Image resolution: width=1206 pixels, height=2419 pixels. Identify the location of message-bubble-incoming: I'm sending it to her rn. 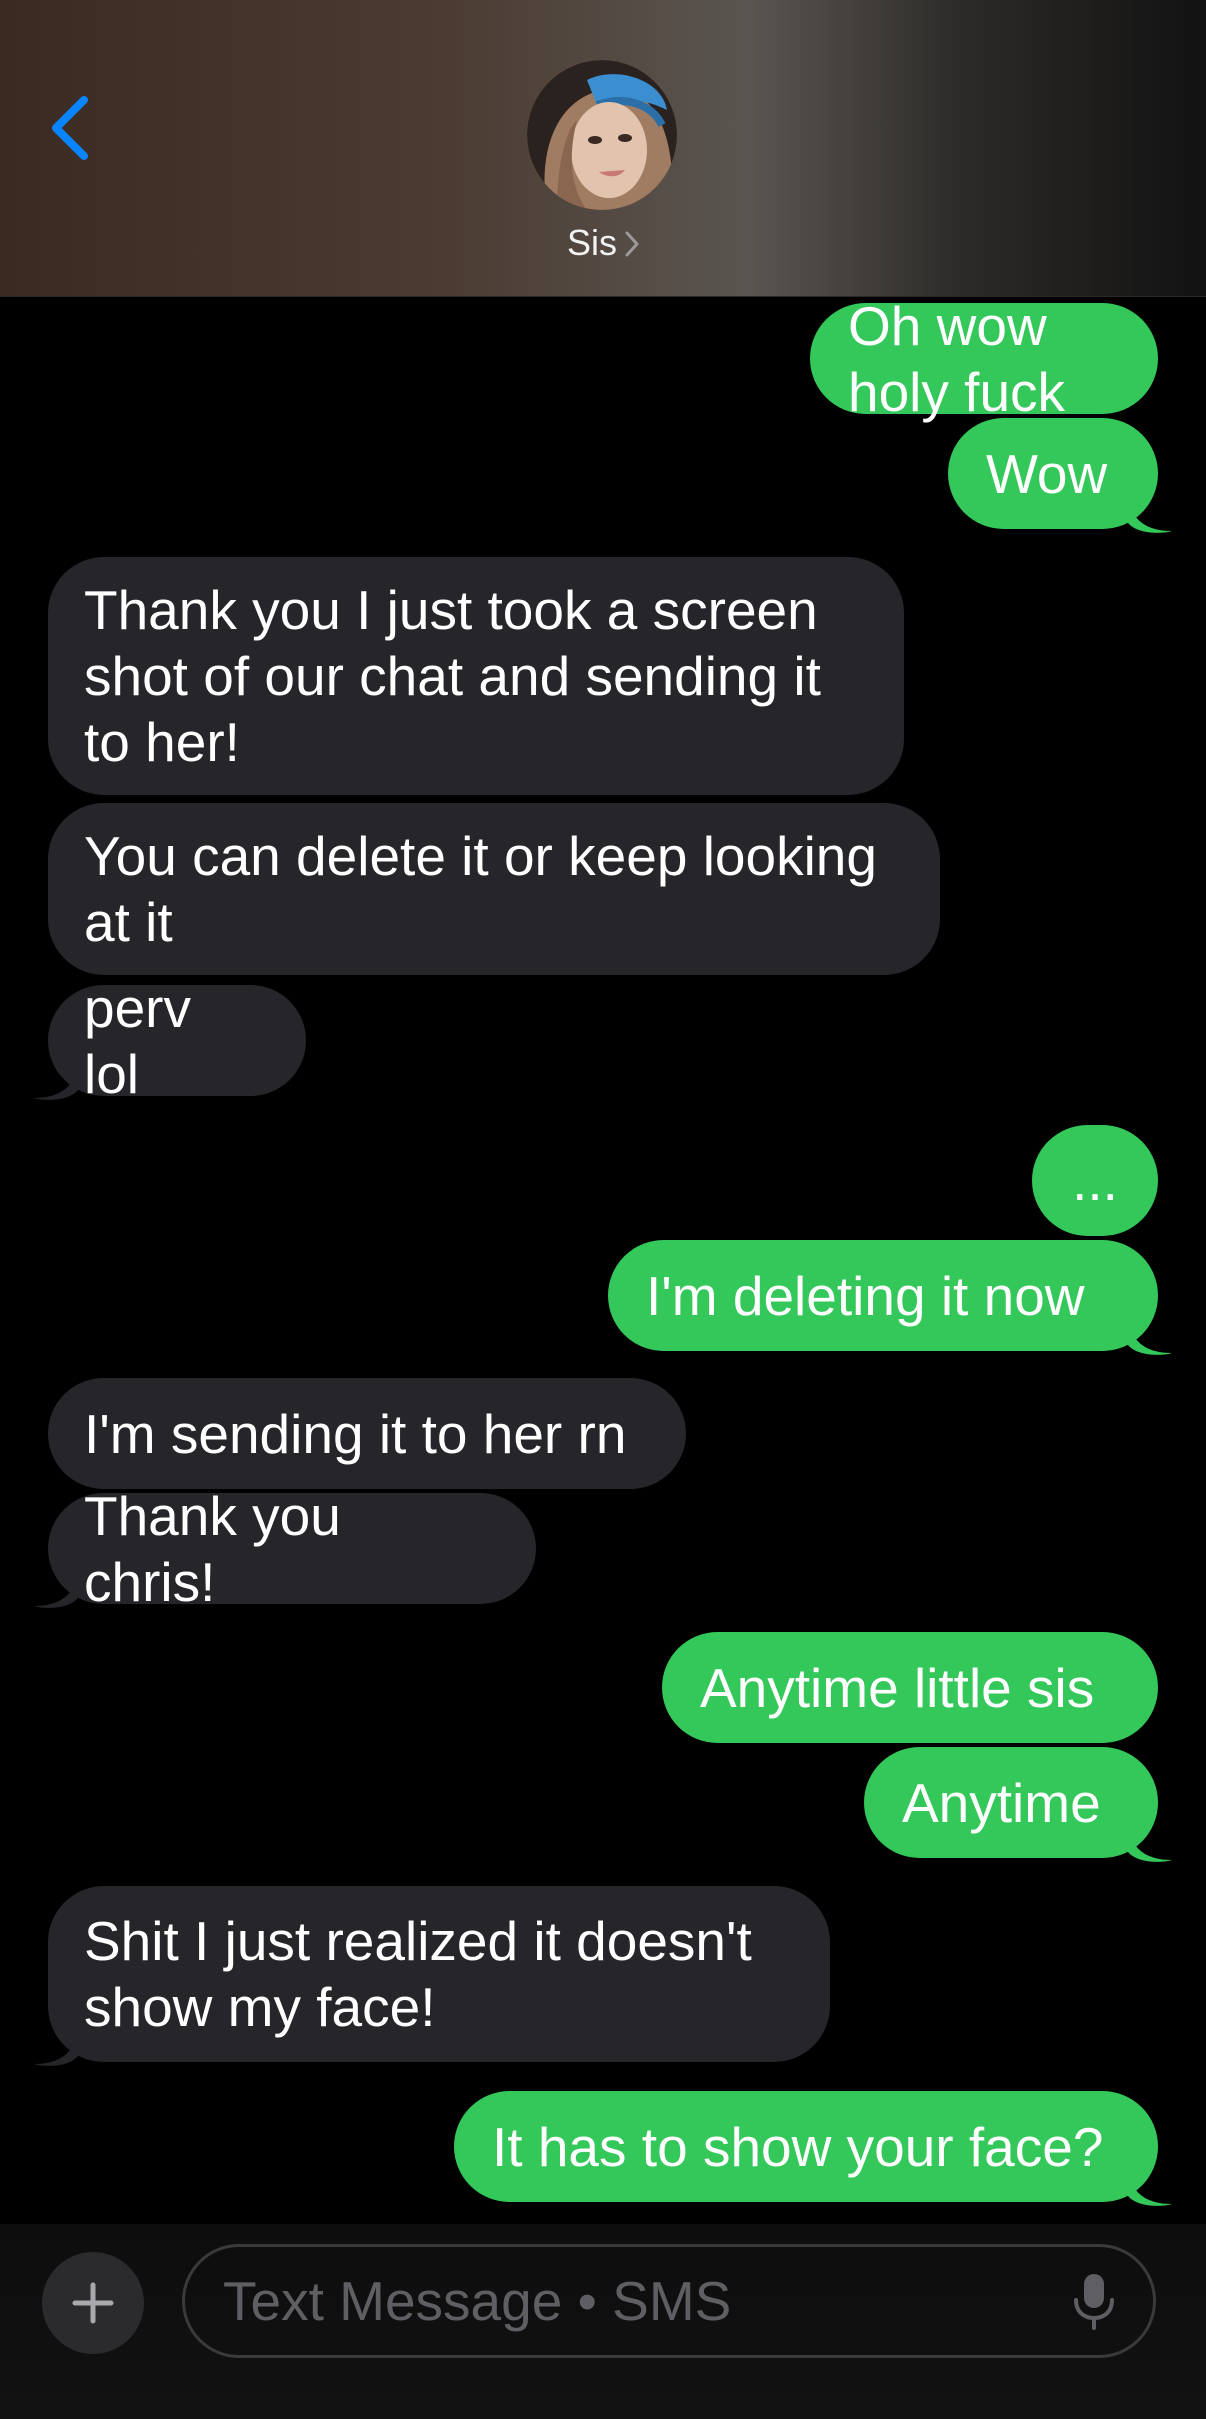
(367, 1433).